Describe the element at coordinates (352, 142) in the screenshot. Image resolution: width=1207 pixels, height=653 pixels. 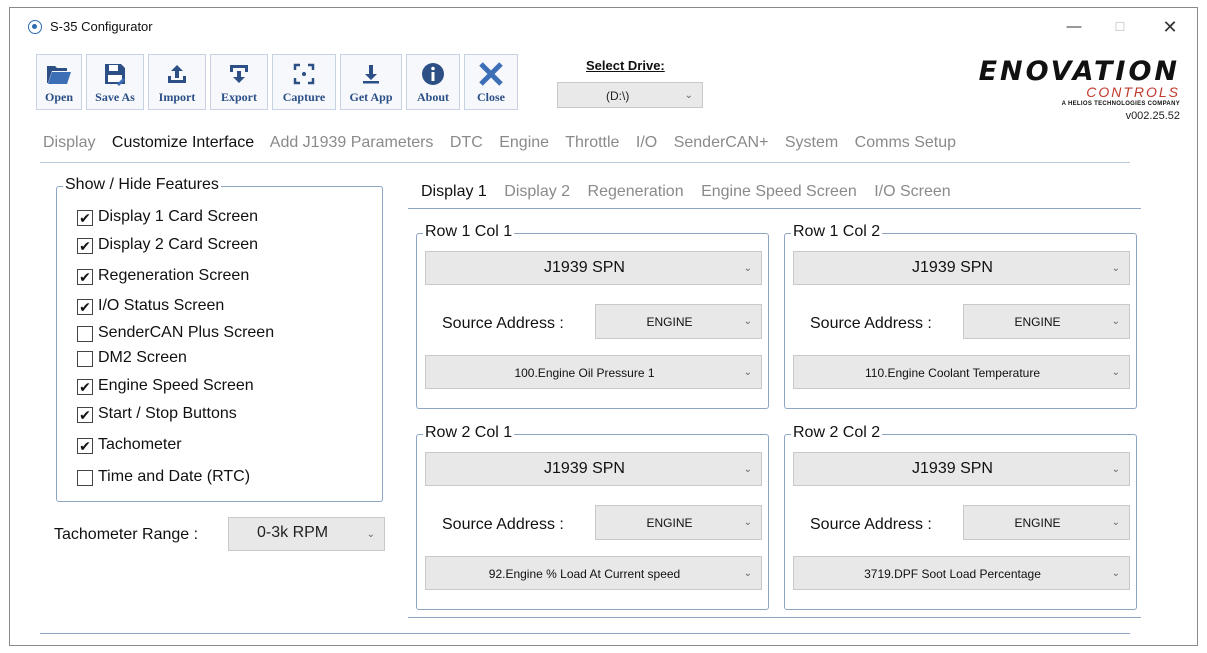
I see `tab-add-j1939-parameters: Add J1939 Parameters` at that location.